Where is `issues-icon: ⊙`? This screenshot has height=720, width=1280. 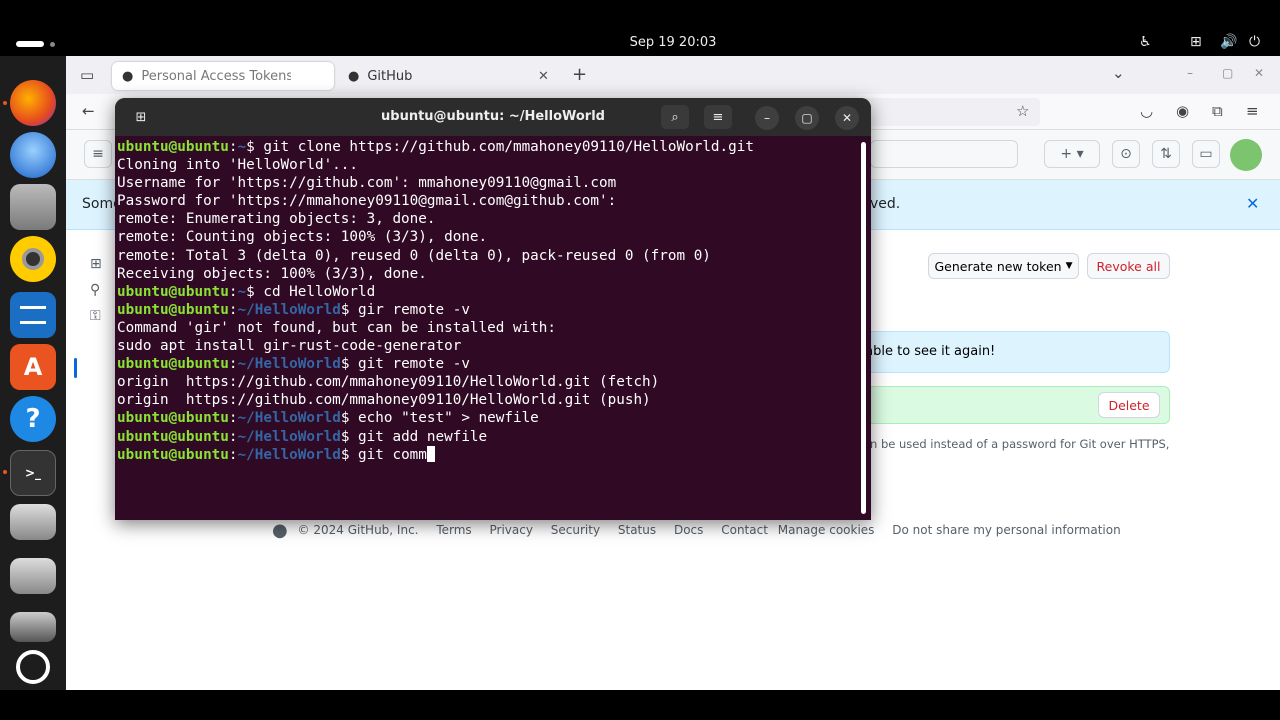 issues-icon: ⊙ is located at coordinates (1126, 154).